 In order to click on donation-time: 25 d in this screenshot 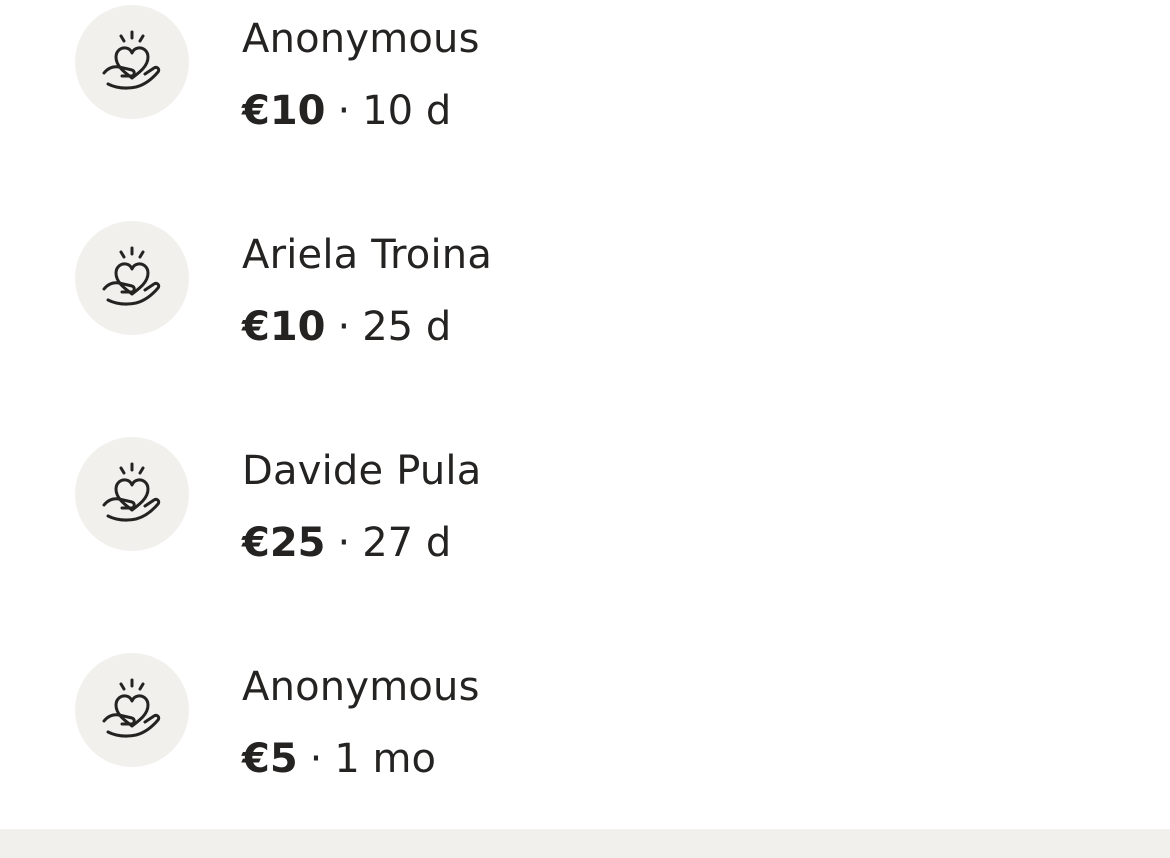, I will do `click(407, 327)`.